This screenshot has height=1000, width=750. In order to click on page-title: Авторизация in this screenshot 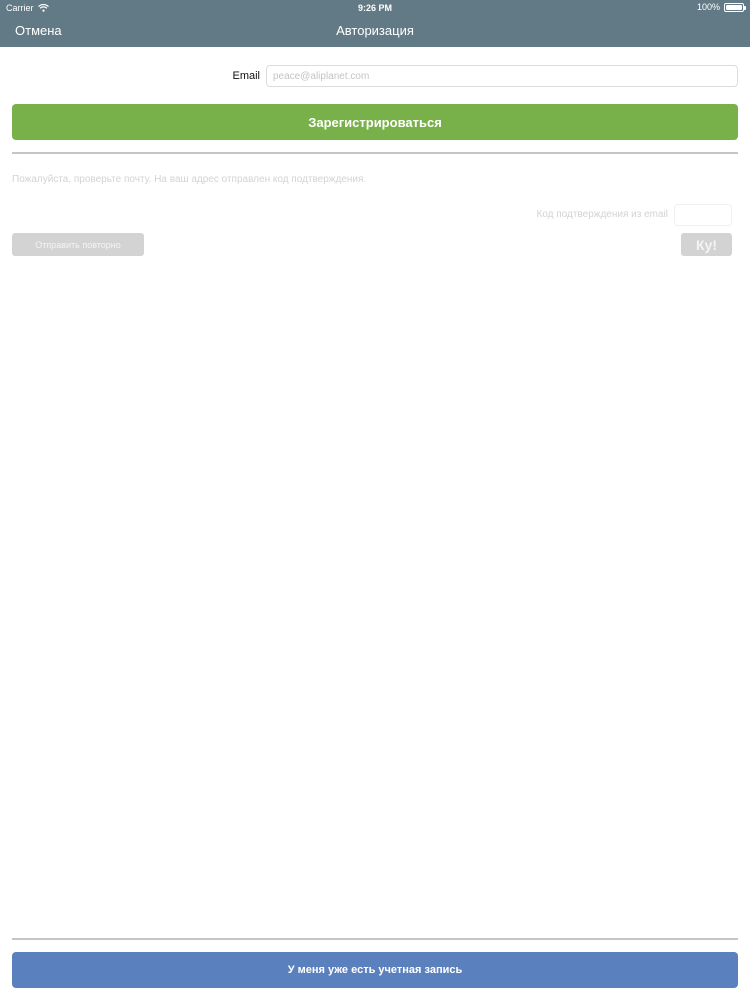, I will do `click(375, 30)`.